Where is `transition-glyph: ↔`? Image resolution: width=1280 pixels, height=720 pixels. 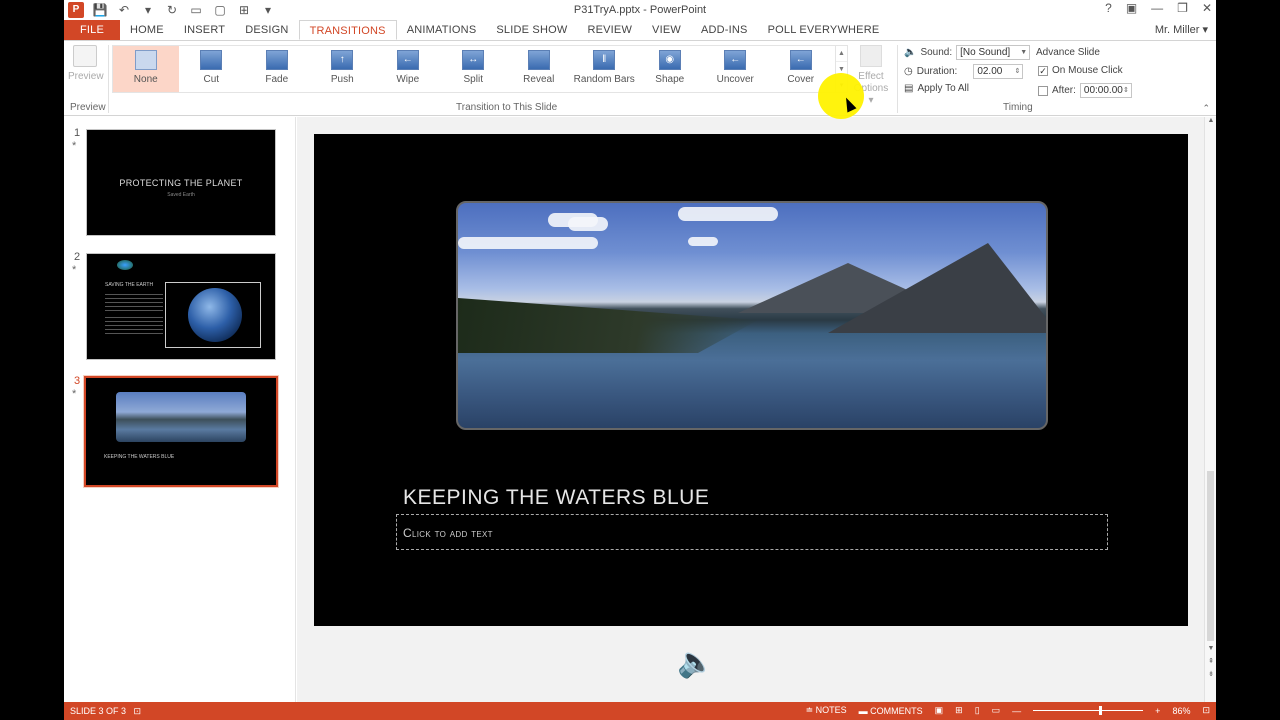 transition-glyph: ↔ is located at coordinates (473, 59).